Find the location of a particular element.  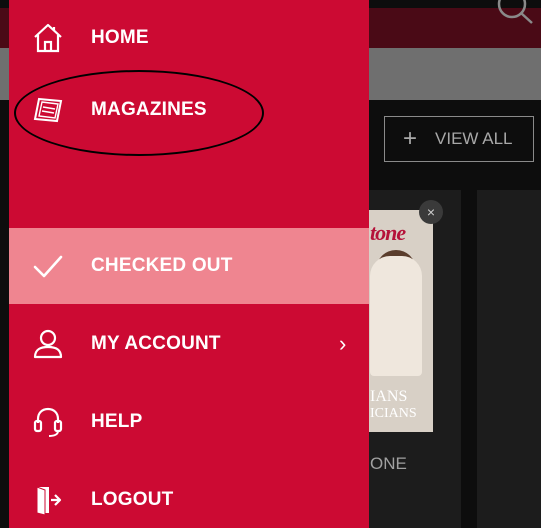

menu-item-checked-out: CHECKED OUT is located at coordinates (189, 266).